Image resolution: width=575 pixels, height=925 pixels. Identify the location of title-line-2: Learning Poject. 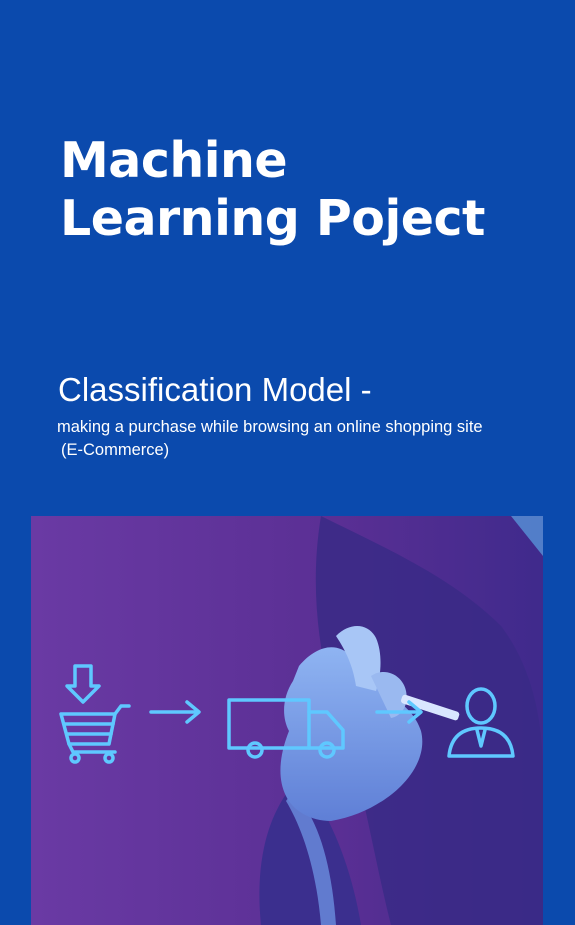
(272, 218).